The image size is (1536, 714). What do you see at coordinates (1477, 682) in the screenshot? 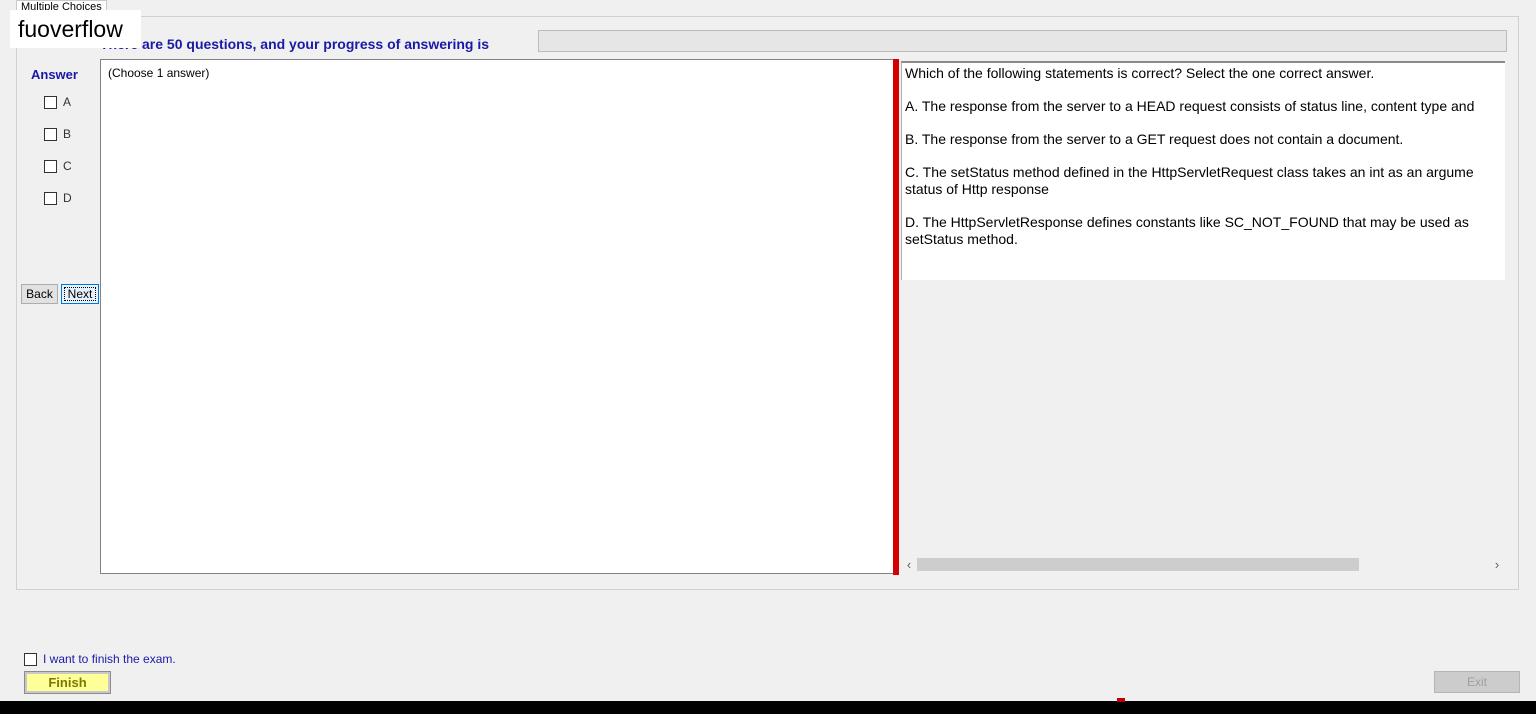
I see `exit-button: Exit` at bounding box center [1477, 682].